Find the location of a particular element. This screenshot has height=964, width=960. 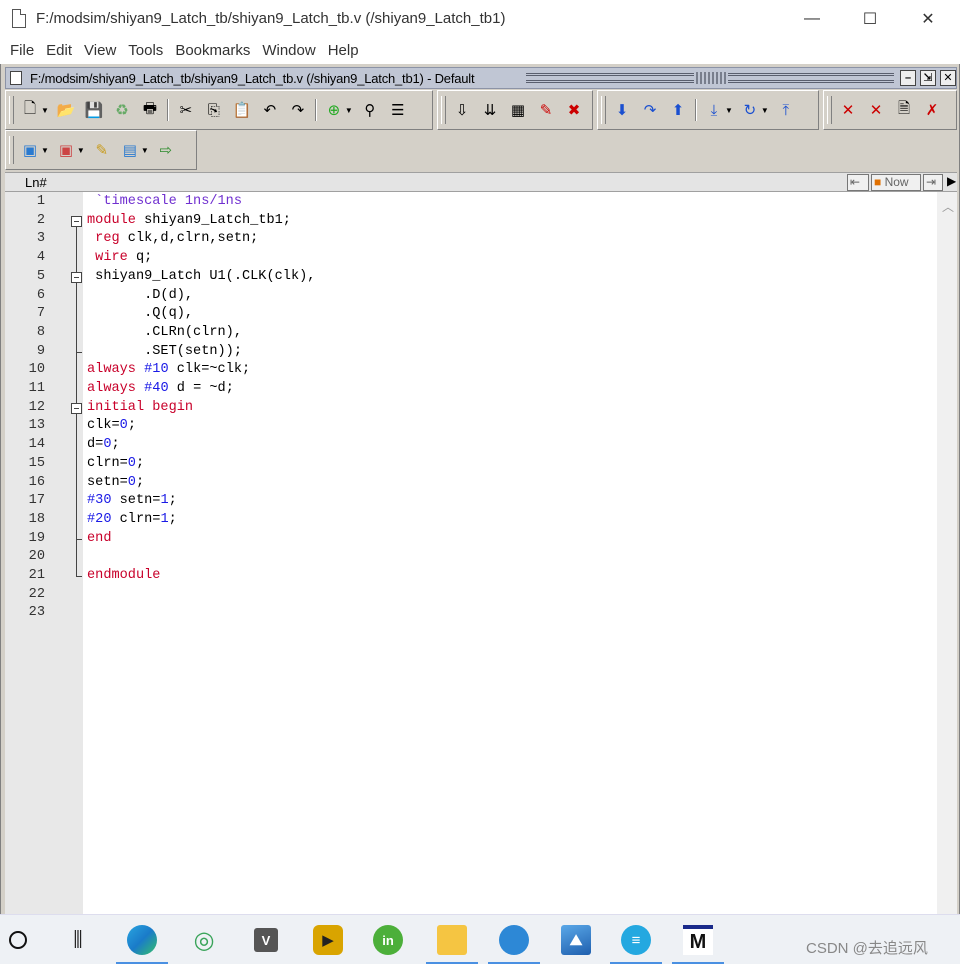

layout-red-icon: ▣ is located at coordinates (66, 150).